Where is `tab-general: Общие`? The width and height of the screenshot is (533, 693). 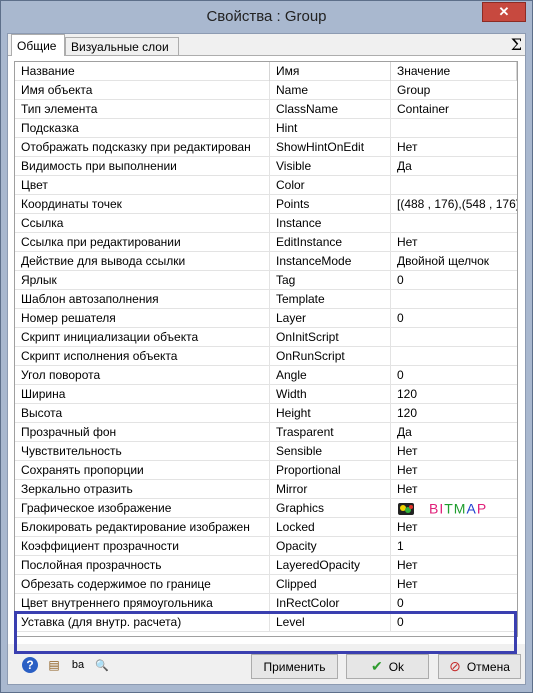
tab-general: Общие is located at coordinates (38, 45).